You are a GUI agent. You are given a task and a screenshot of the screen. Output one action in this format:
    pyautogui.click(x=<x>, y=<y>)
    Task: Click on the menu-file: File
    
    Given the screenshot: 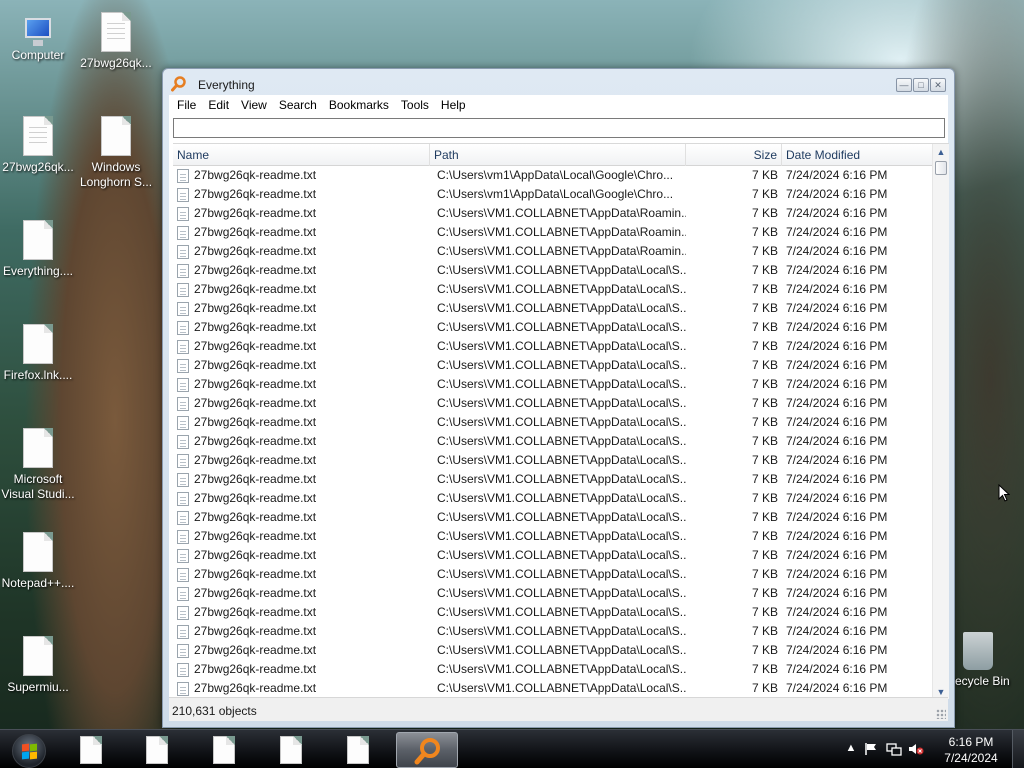 What is the action you would take?
    pyautogui.click(x=186, y=105)
    